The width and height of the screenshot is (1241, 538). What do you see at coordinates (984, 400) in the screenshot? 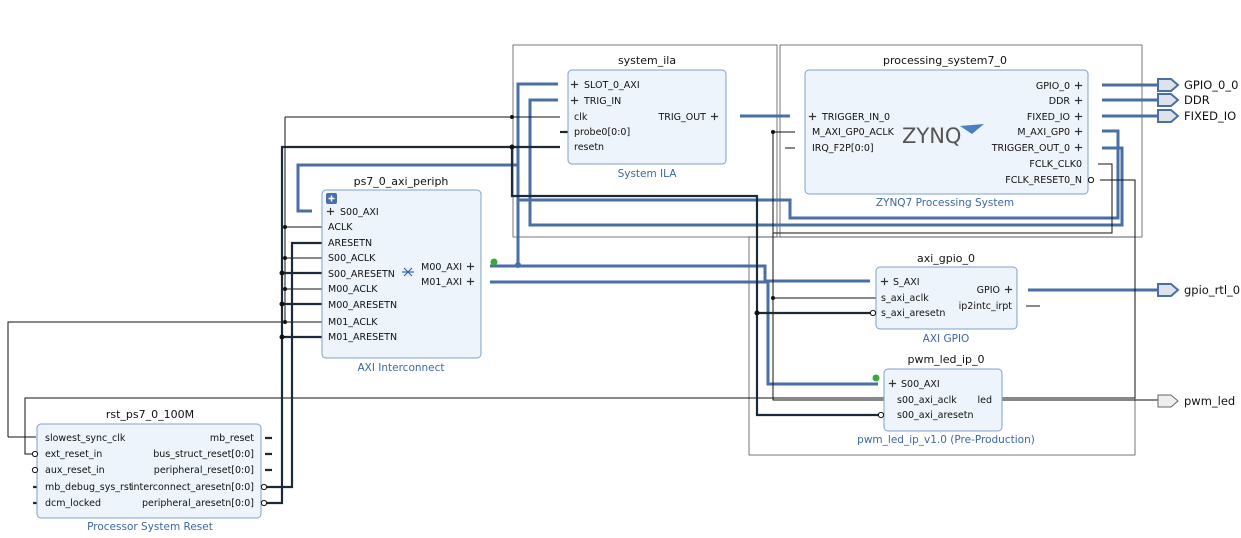
I see `port-led: led` at bounding box center [984, 400].